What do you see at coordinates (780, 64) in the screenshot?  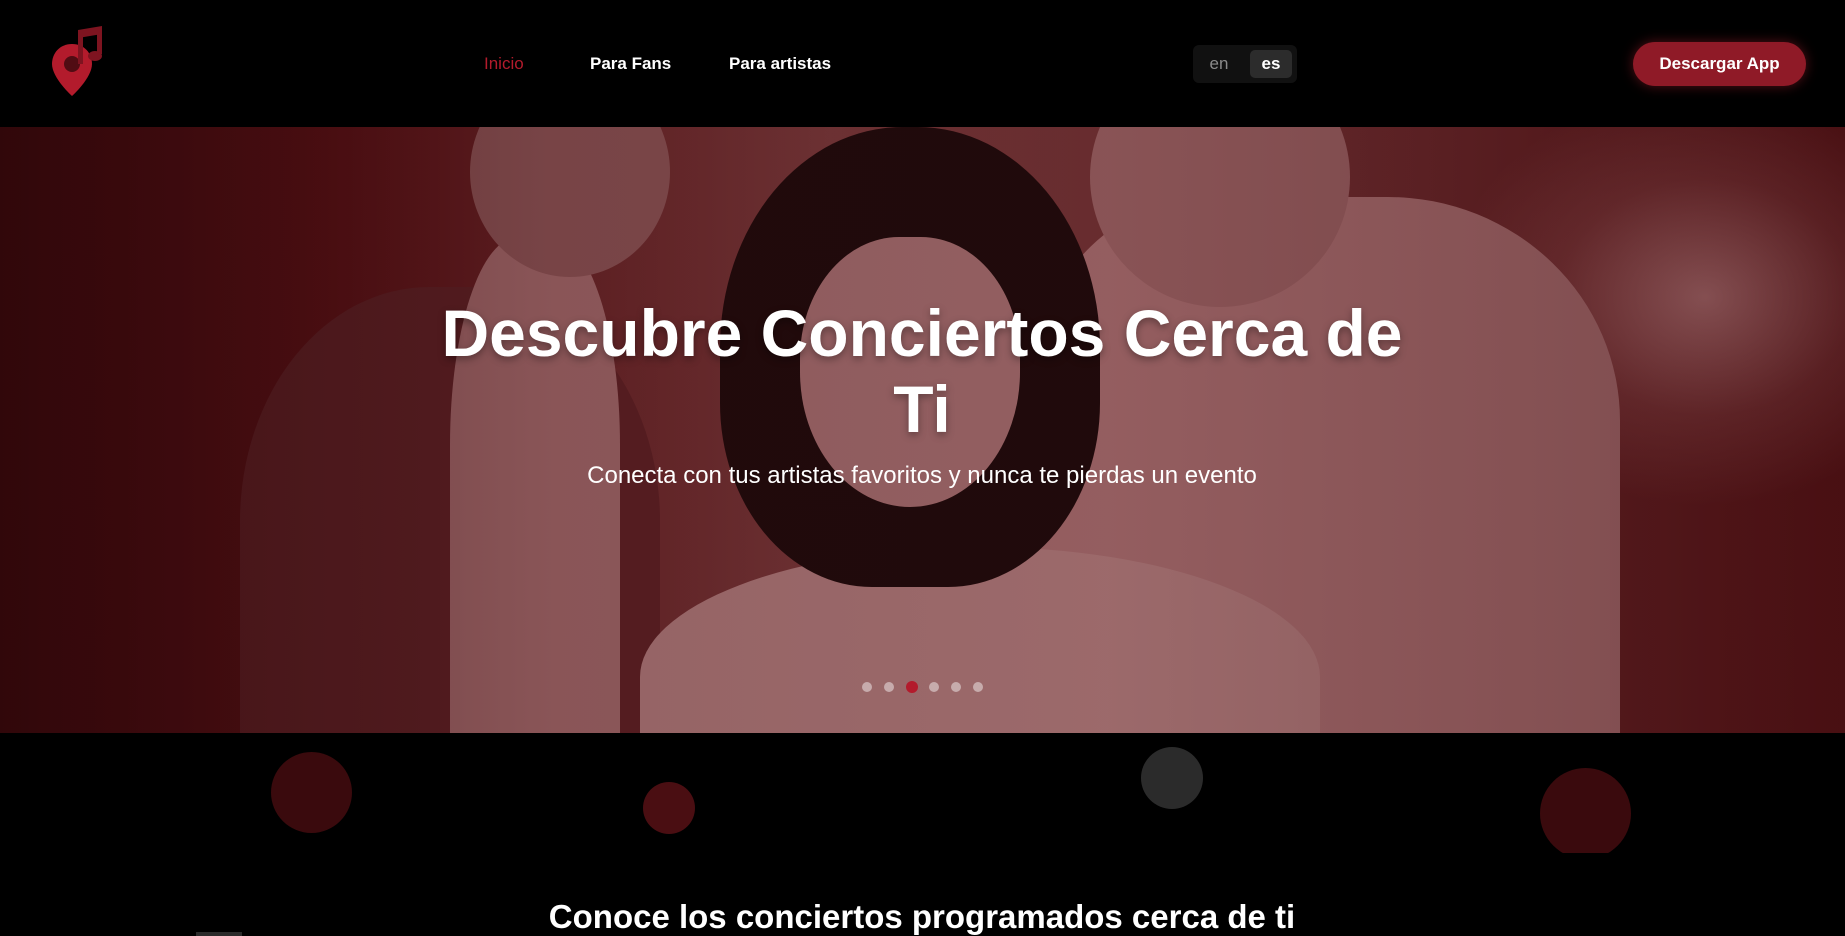 I see `nav-para-artistas: Para artistas` at bounding box center [780, 64].